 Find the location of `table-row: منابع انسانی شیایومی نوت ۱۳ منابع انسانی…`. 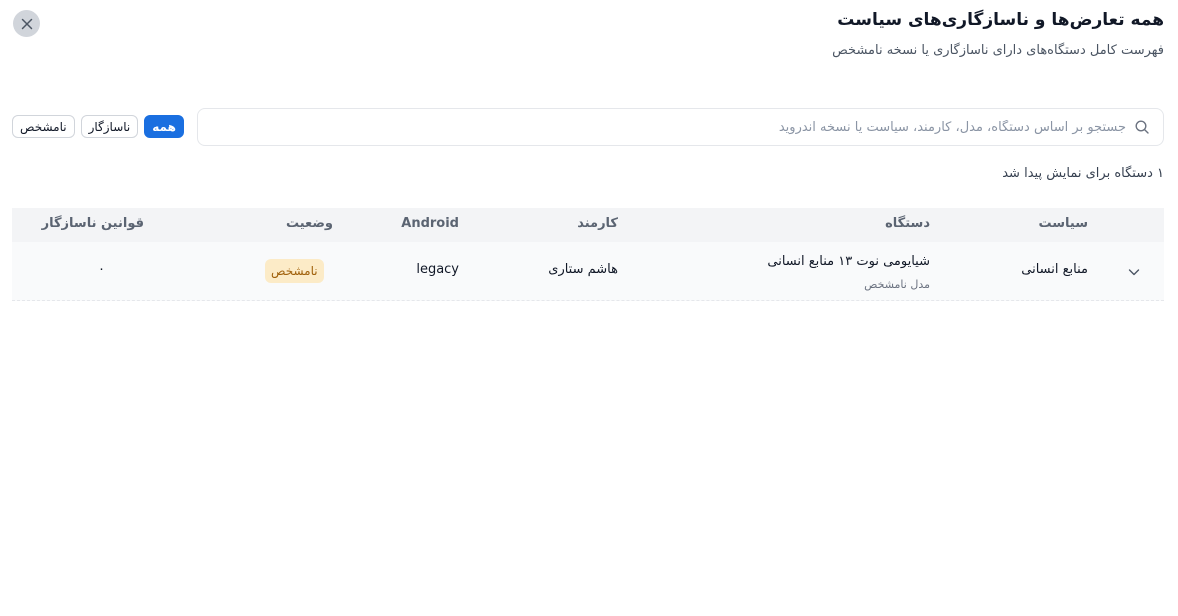

table-row: منابع انسانی شیایومی نوت ۱۳ منابع انسانی… is located at coordinates (588, 271).